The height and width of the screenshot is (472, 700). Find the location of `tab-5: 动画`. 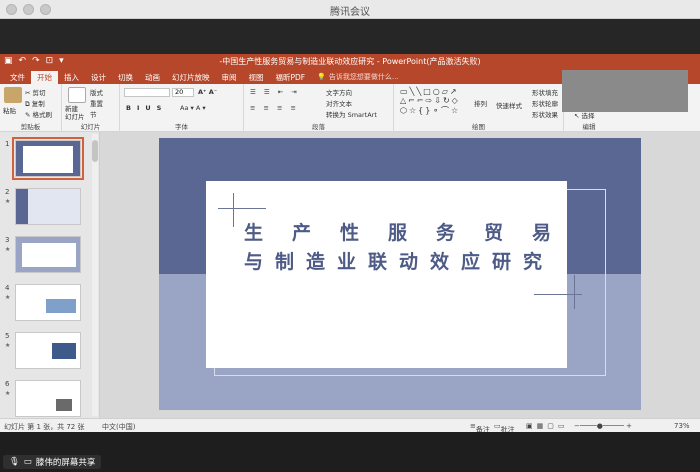

tab-5: 动画 is located at coordinates (152, 77).